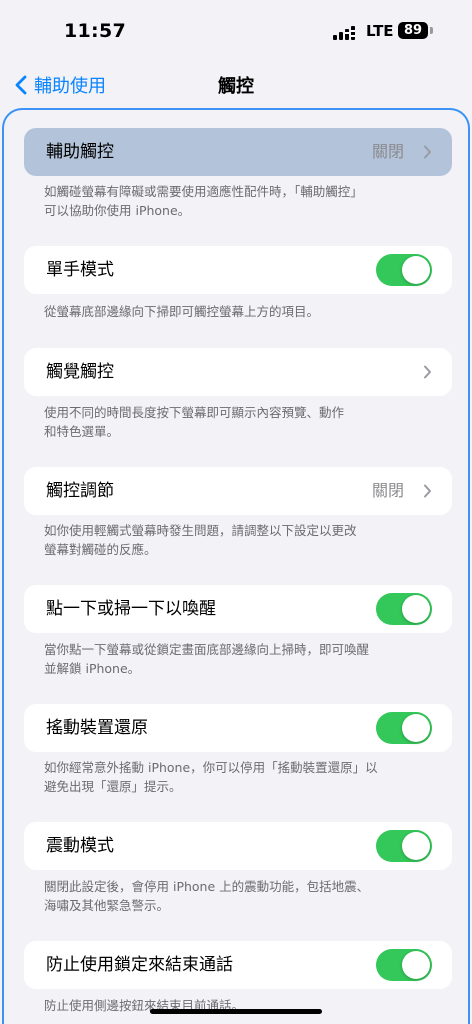 This screenshot has height=1024, width=472. What do you see at coordinates (238, 965) in the screenshot?
I see `prevent-lock-end-call-row: 防止使用鎖定來結束通話` at bounding box center [238, 965].